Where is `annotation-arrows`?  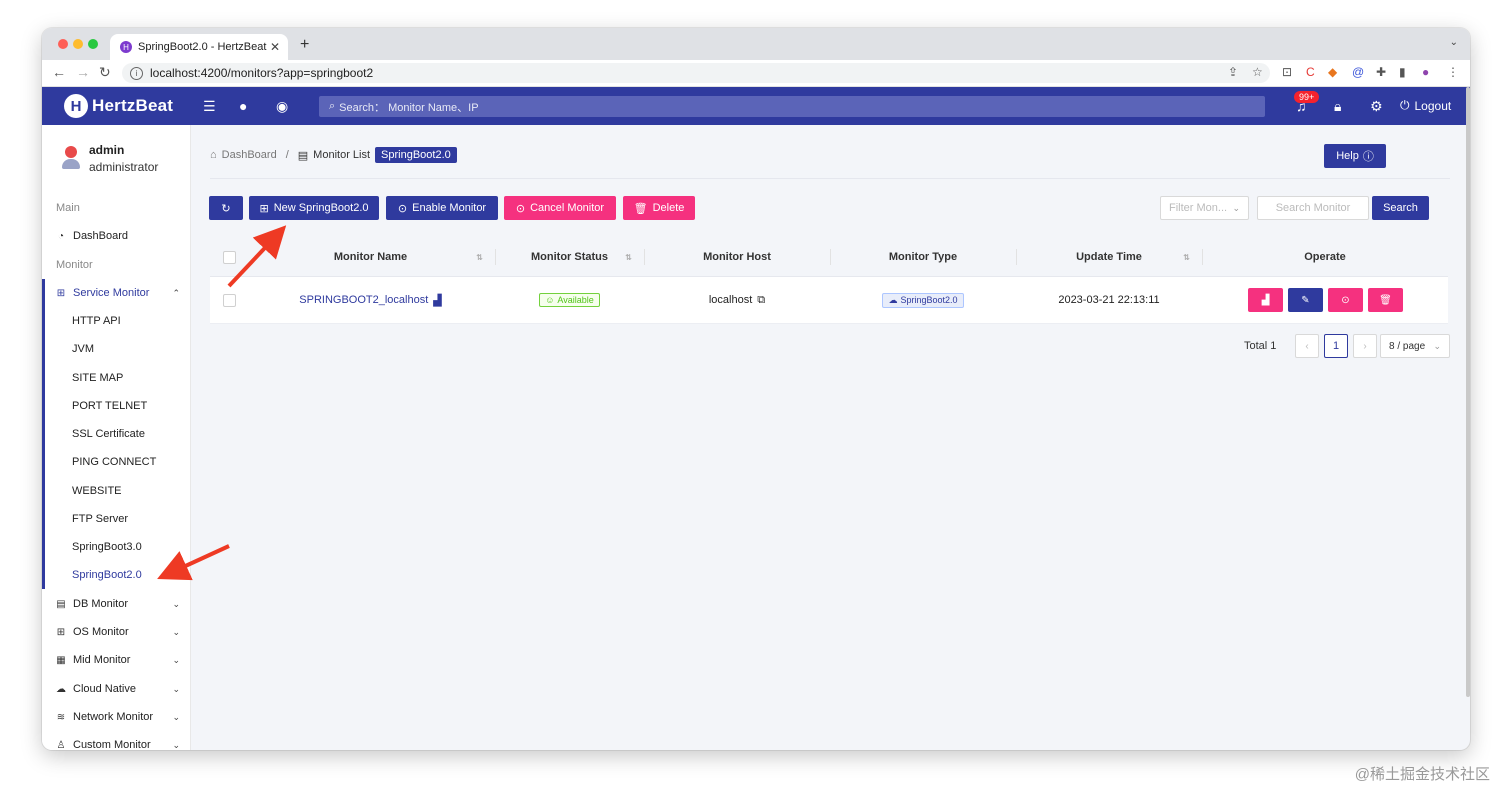 annotation-arrows is located at coordinates (222, 403).